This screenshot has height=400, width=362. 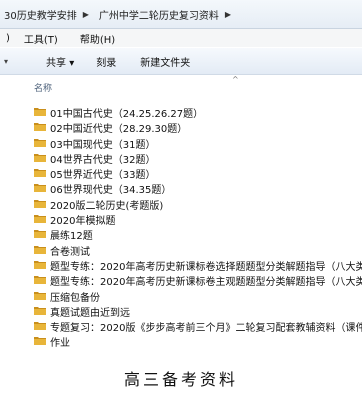 I want to click on address-bar: 30历史教学安排 ▶ 广州中学二轮历史复习资料 ▶, so click(x=181, y=14).